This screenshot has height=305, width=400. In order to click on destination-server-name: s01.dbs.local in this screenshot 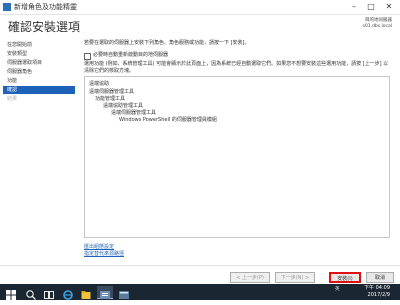, I will do `click(377, 26)`.